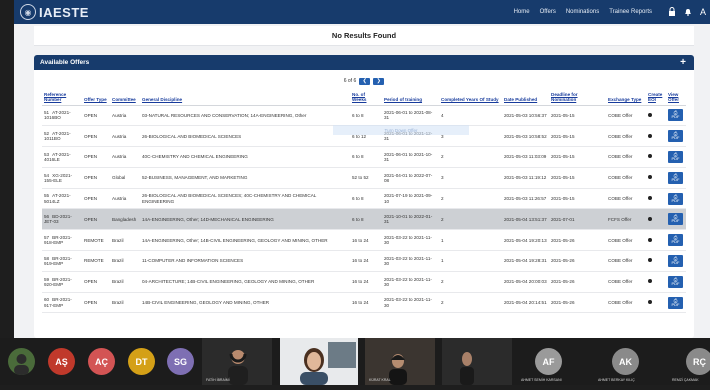 The height and width of the screenshot is (390, 710). Describe the element at coordinates (96, 136) in the screenshot. I see `cell-offer-type: OPEN` at that location.